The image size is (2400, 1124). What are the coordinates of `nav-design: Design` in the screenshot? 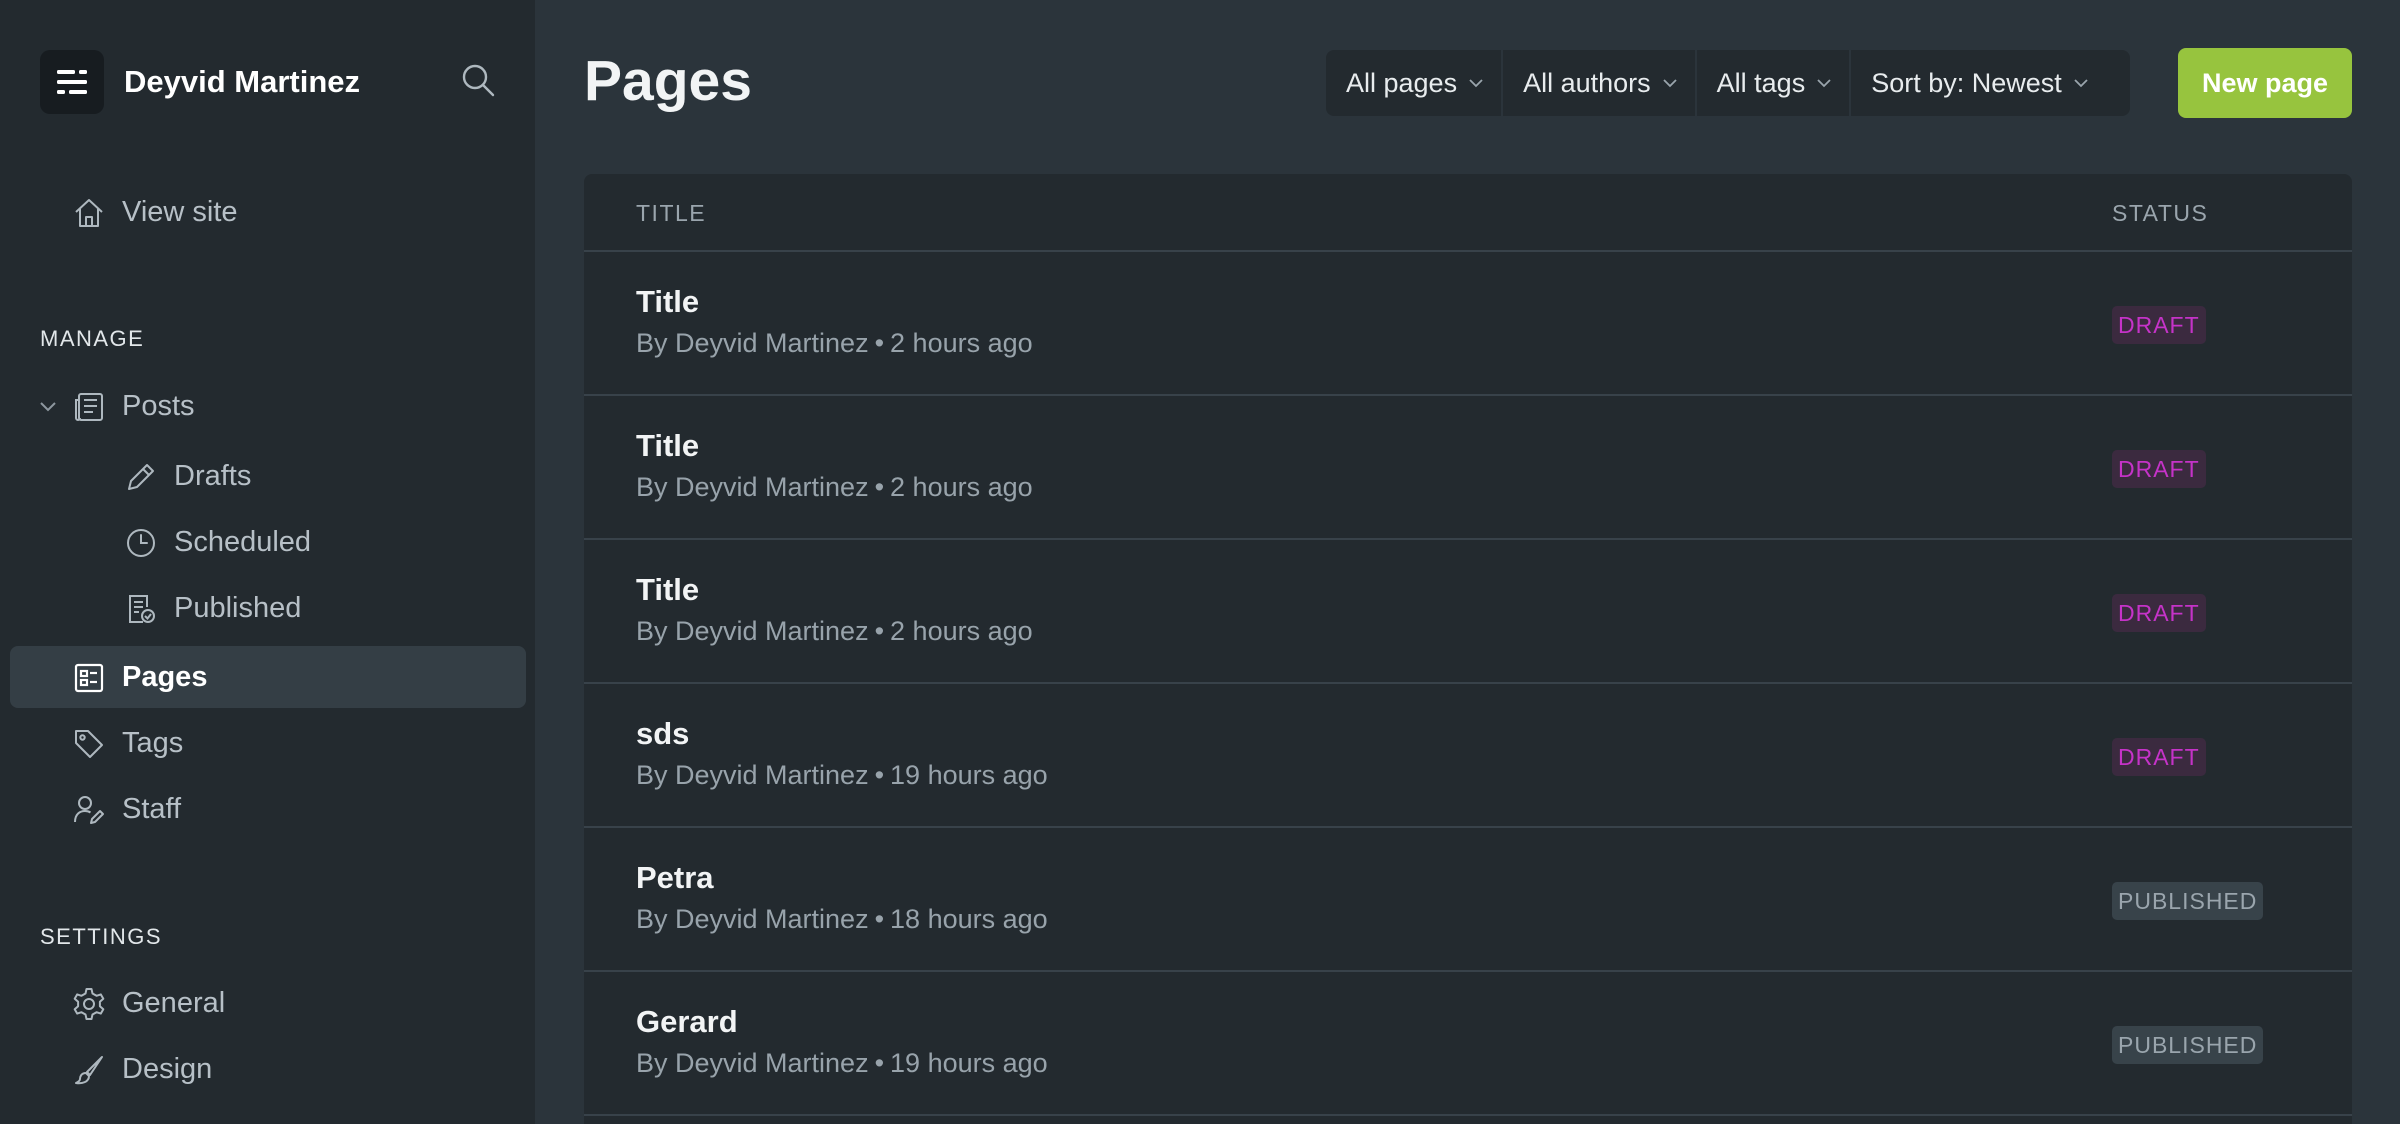 It's located at (268, 1069).